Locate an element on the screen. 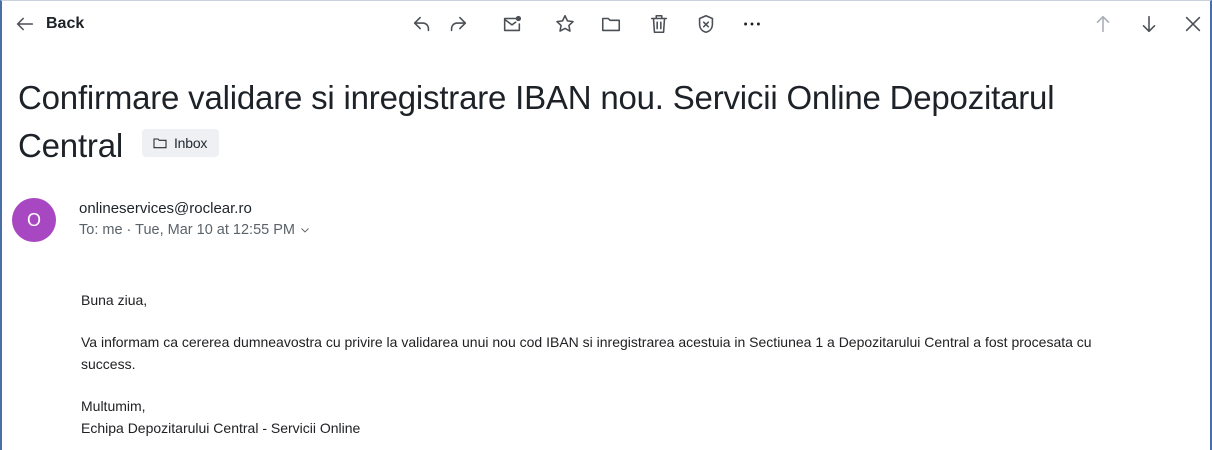 This screenshot has height=450, width=1212. close-button is located at coordinates (1193, 24).